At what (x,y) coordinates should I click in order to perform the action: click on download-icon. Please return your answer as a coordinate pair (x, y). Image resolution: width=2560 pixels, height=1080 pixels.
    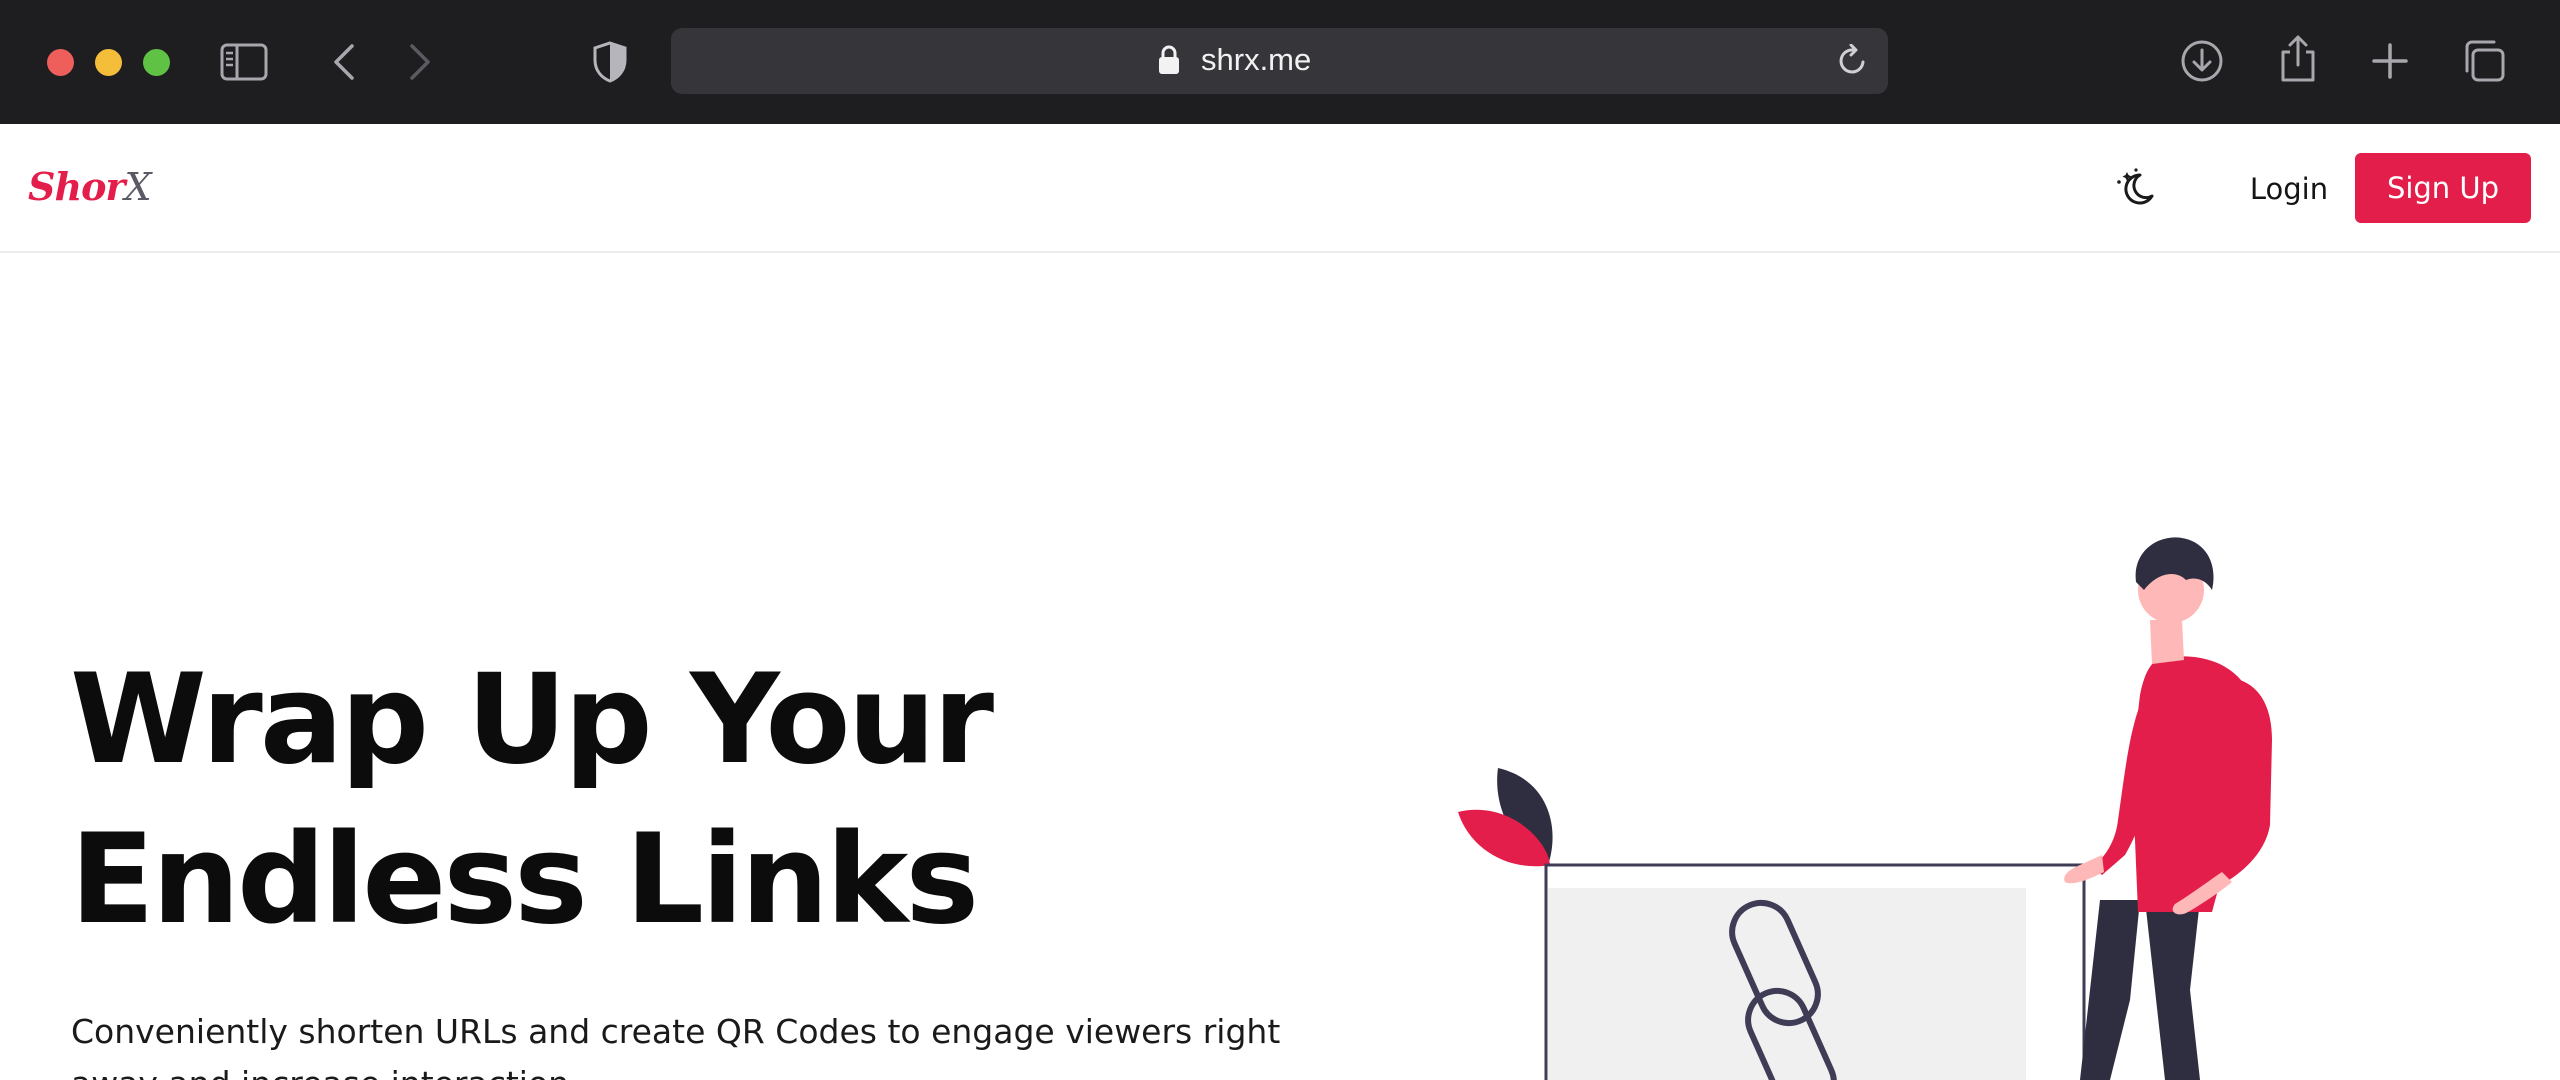
    Looking at the image, I should click on (2202, 61).